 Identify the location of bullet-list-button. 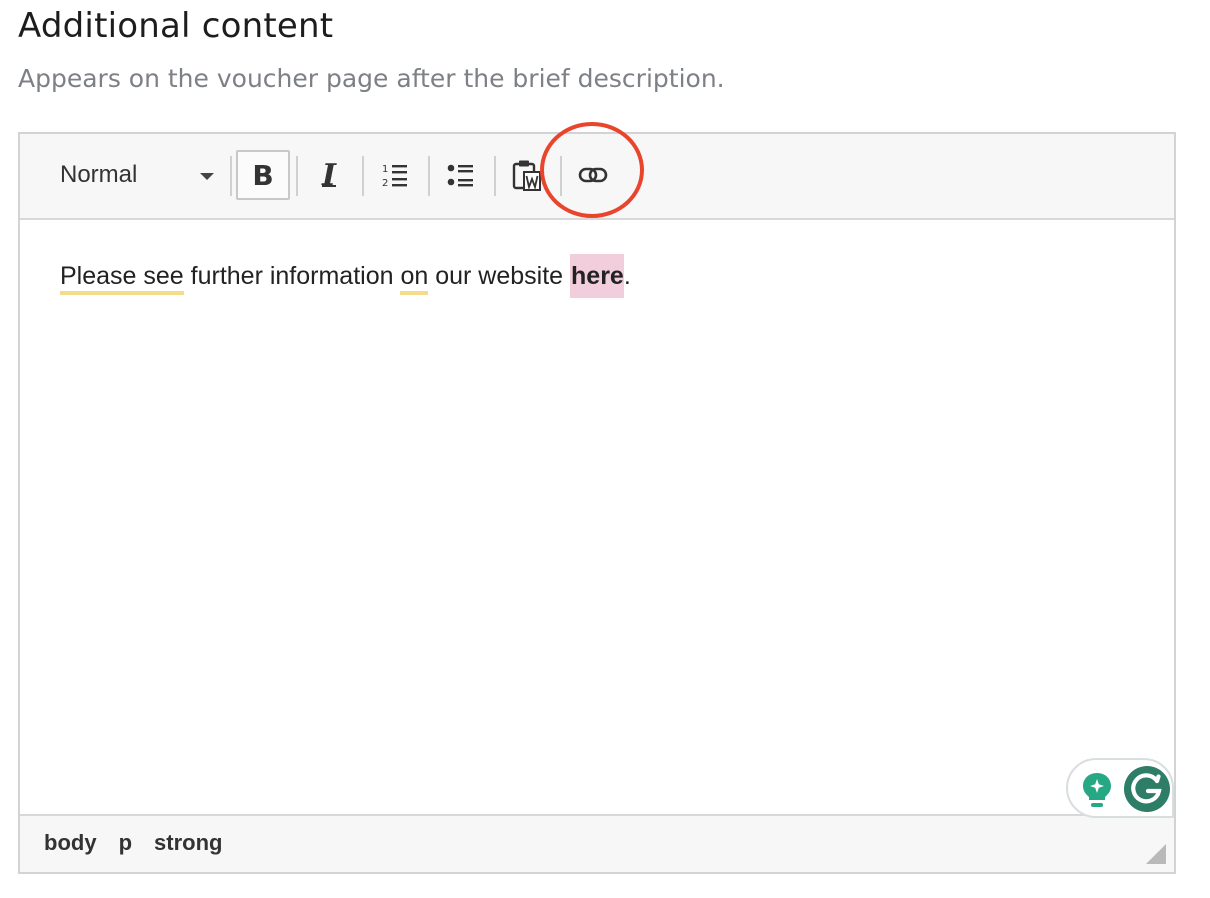
(461, 175).